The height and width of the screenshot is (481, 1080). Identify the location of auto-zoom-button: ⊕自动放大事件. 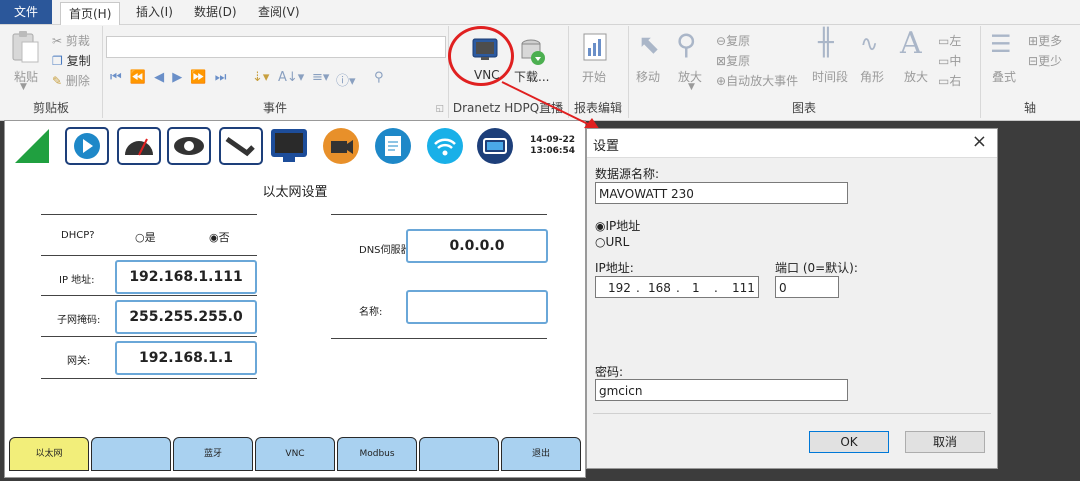
(757, 80).